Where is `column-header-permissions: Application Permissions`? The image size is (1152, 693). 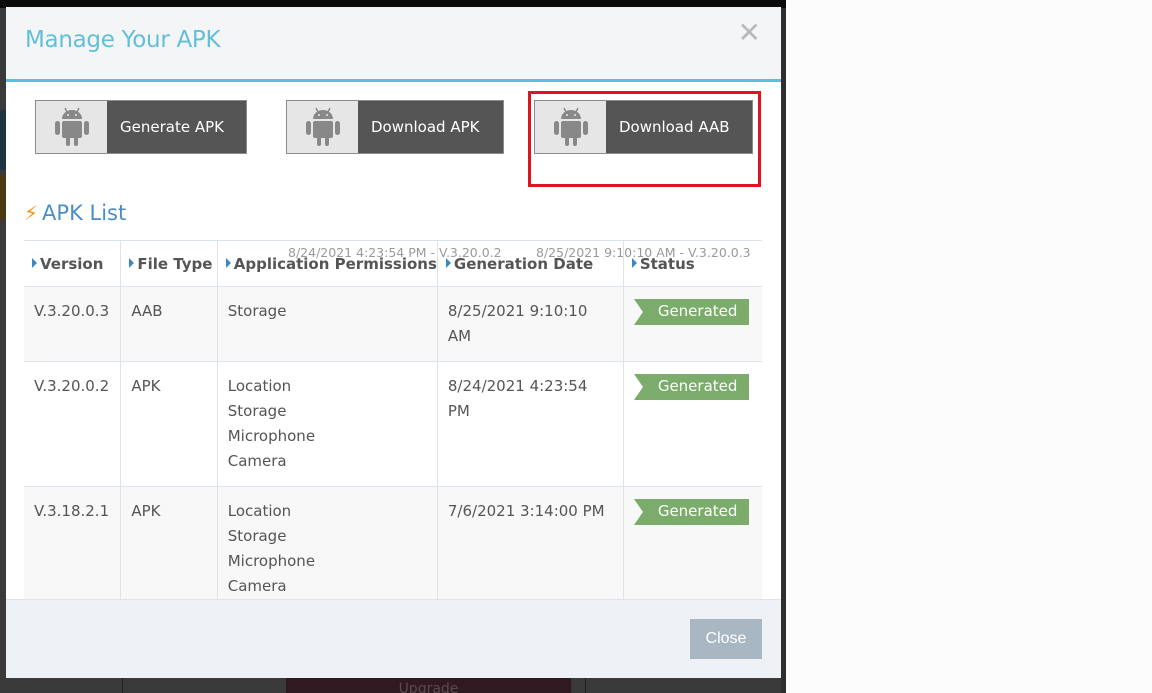
column-header-permissions: Application Permissions is located at coordinates (327, 263).